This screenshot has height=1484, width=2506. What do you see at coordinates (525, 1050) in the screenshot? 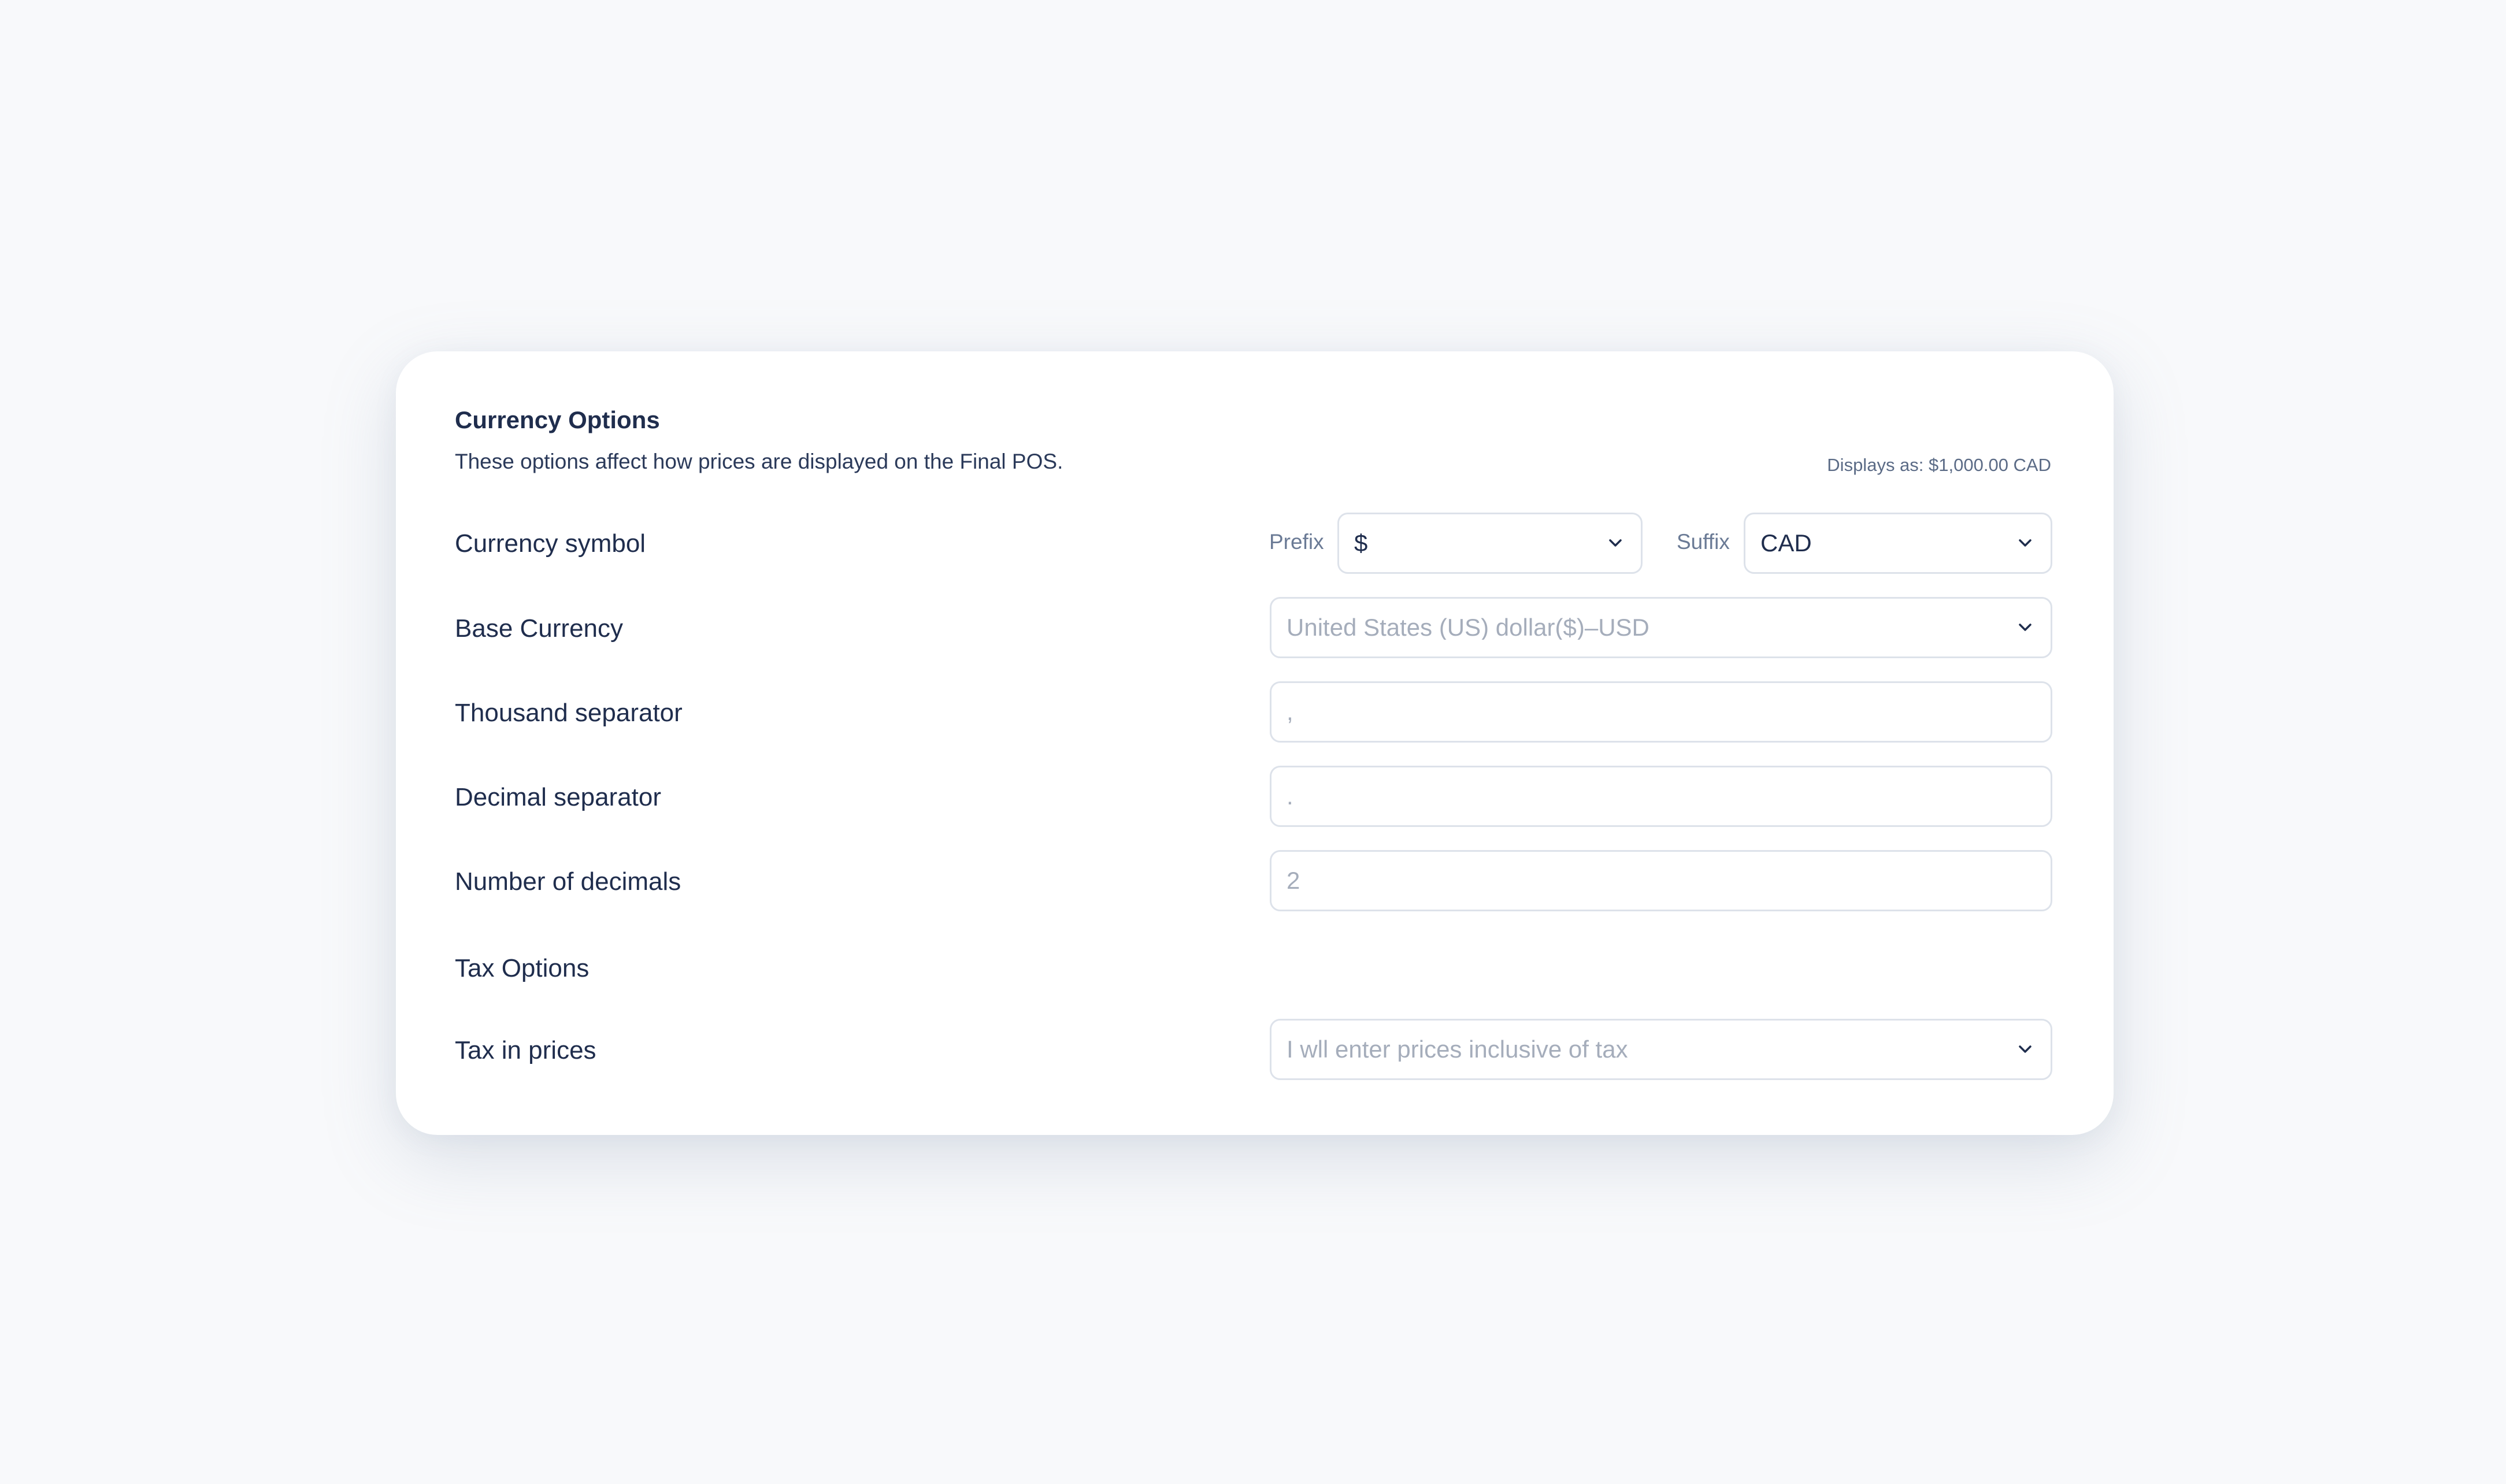
I see `tax-in-prices-label: Tax in prices` at bounding box center [525, 1050].